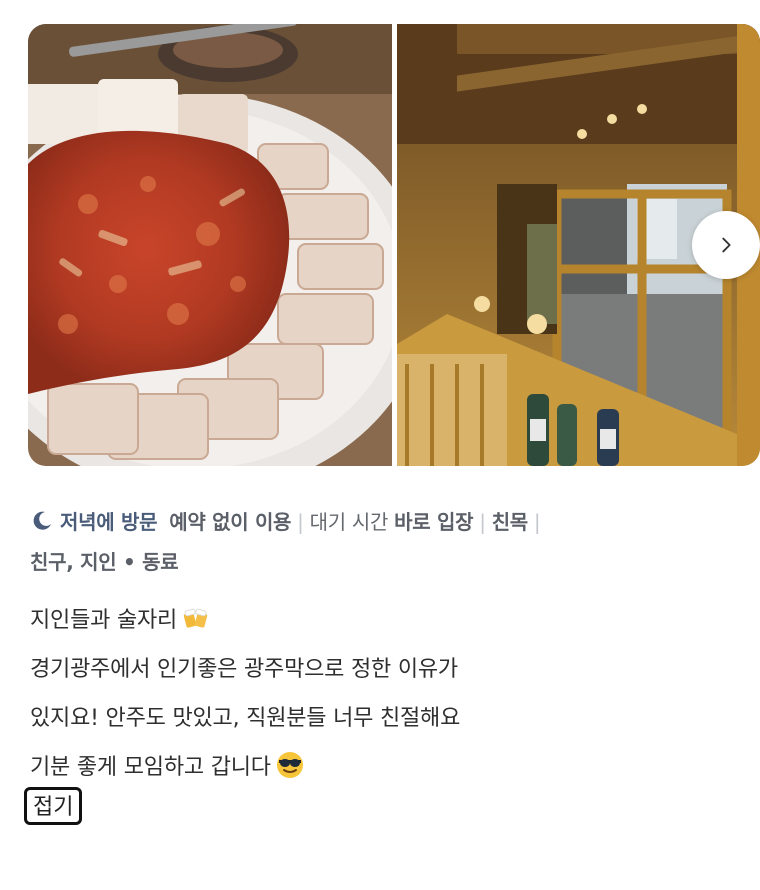 This screenshot has width=760, height=890. I want to click on visit-info-line-1: 저녁에 방문 예약 없이 이용 | 대기 시간 바로 입장 | 친목 |, so click(380, 522).